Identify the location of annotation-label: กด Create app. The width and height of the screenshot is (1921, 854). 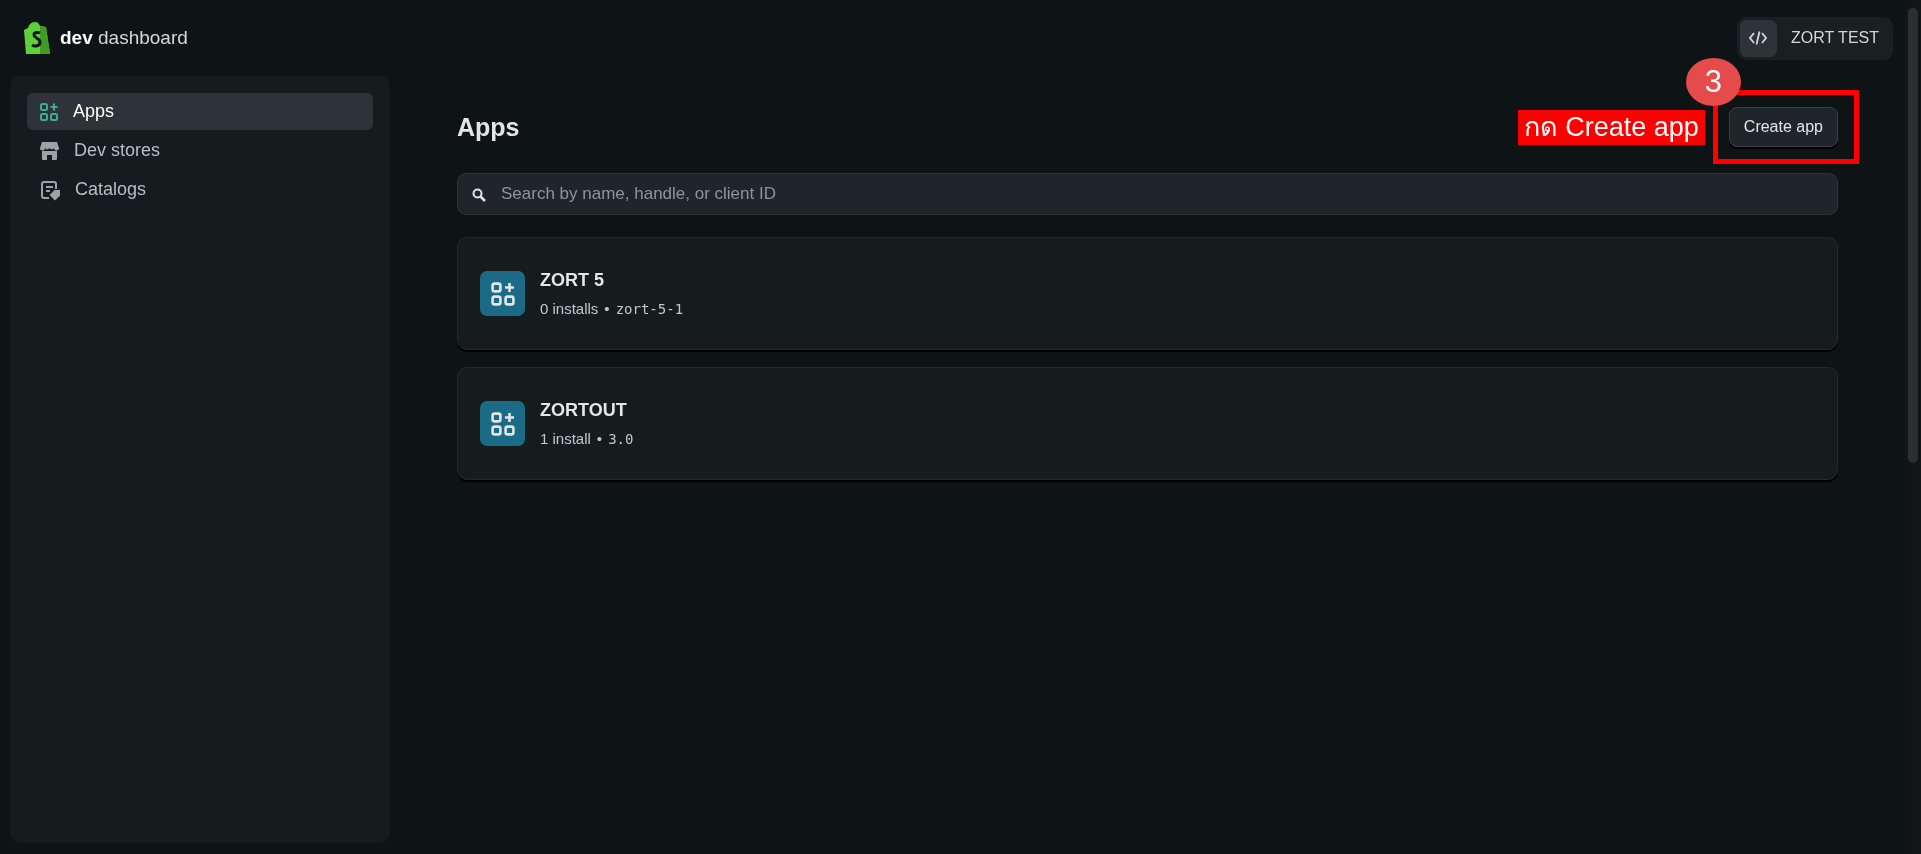
(1611, 127).